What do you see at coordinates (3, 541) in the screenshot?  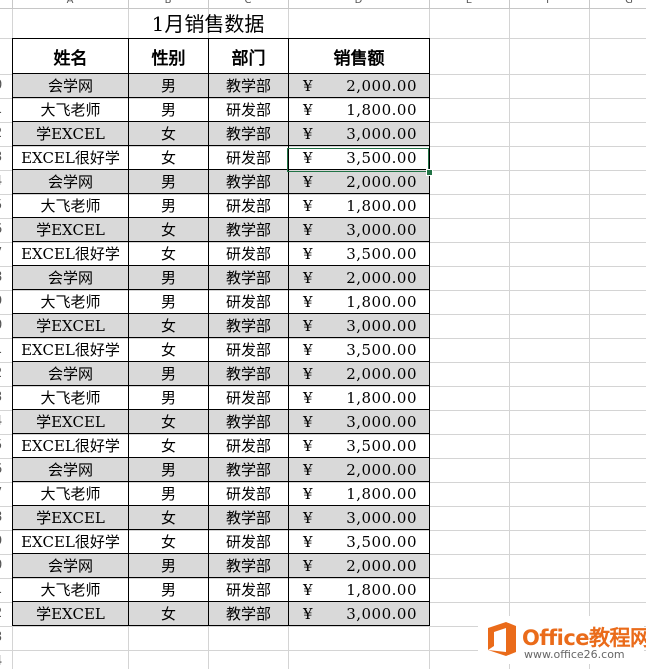 I see `row-header: 9` at bounding box center [3, 541].